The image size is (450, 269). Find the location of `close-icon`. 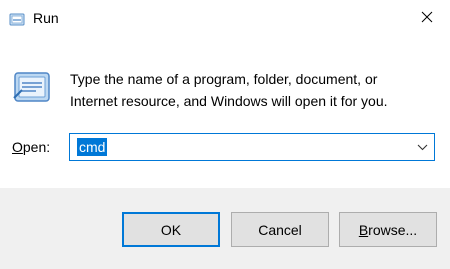

close-icon is located at coordinates (427, 19).